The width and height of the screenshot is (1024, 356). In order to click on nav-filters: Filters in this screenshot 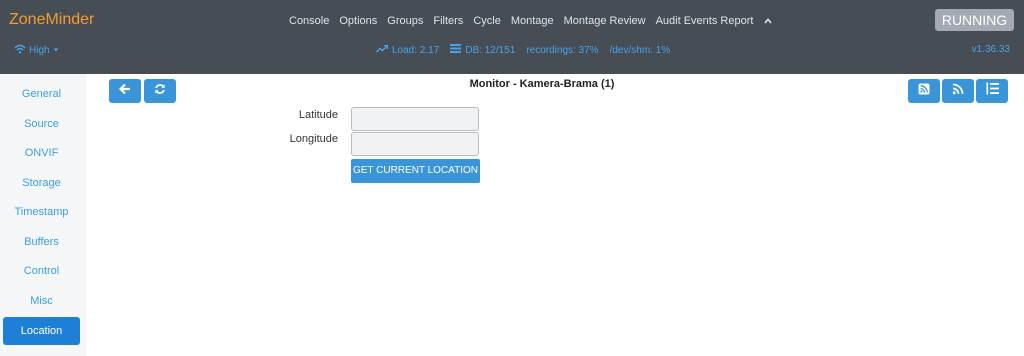, I will do `click(448, 21)`.